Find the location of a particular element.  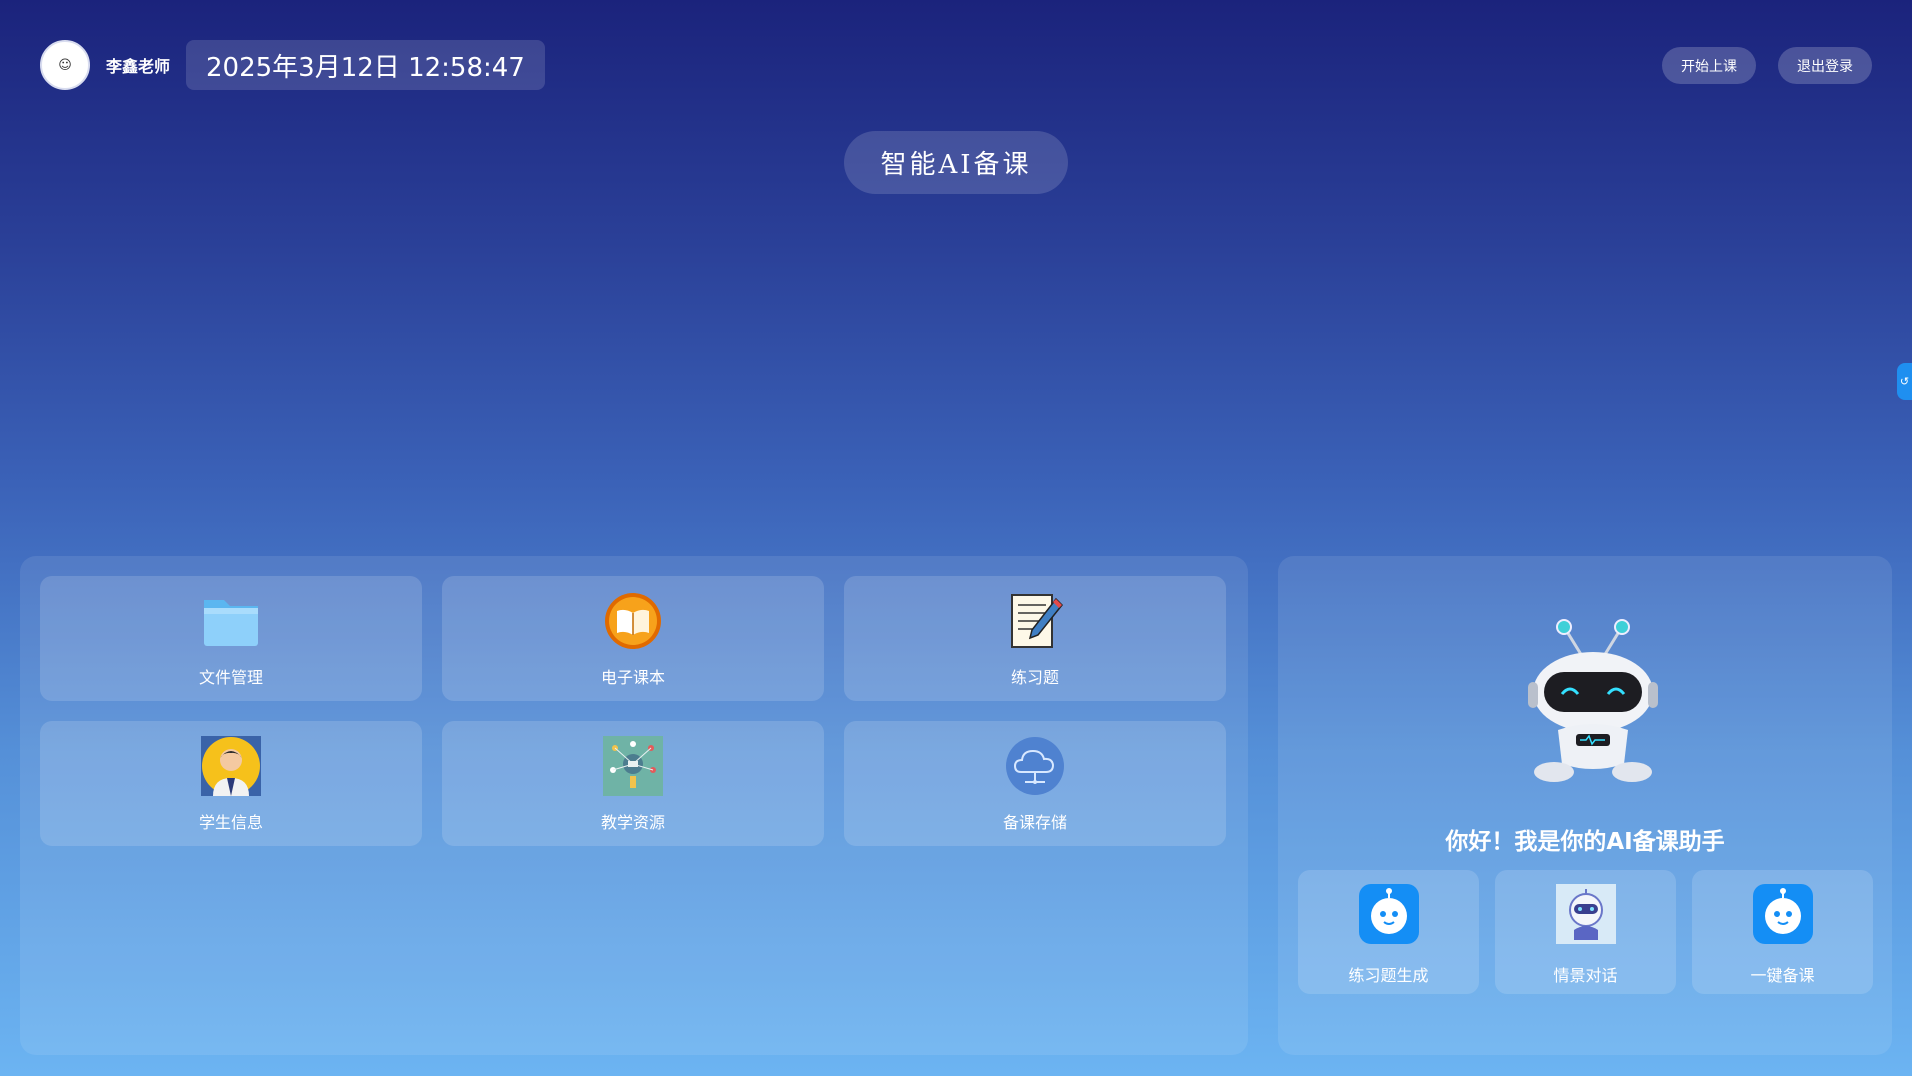

robot-avatar-icon is located at coordinates (1585, 916).